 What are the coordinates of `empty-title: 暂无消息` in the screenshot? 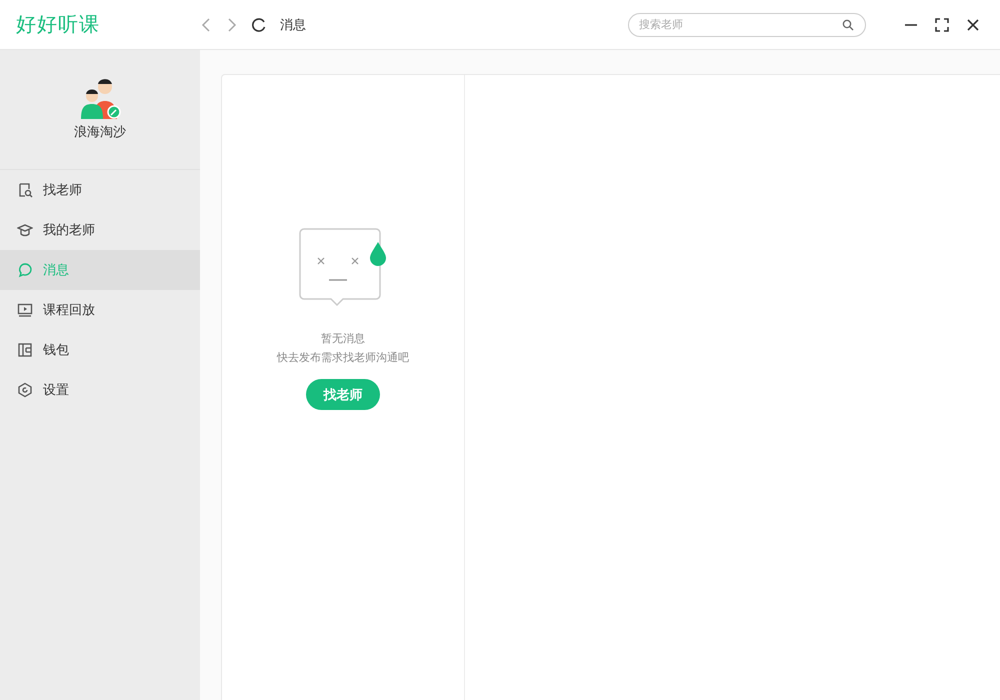 It's located at (343, 338).